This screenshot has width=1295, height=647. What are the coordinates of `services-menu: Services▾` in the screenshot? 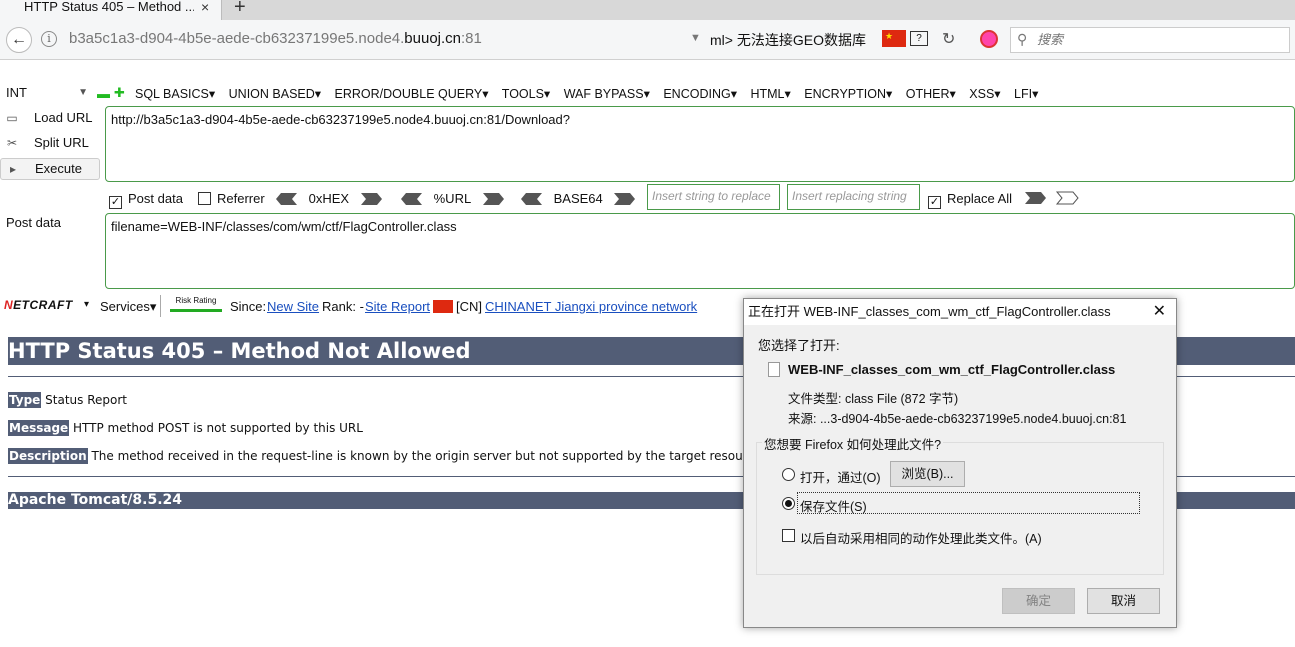 It's located at (128, 307).